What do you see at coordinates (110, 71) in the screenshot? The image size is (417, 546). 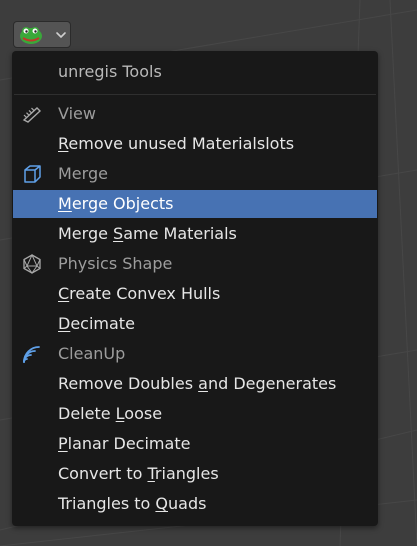 I see `menu-title: unregis Tools` at bounding box center [110, 71].